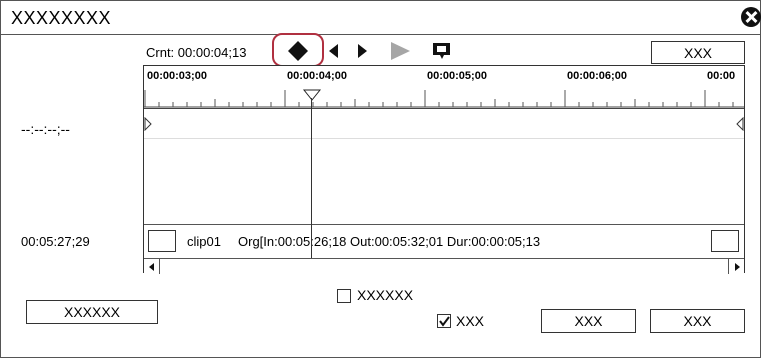 The height and width of the screenshot is (358, 761). I want to click on scroll-left-button, so click(152, 266).